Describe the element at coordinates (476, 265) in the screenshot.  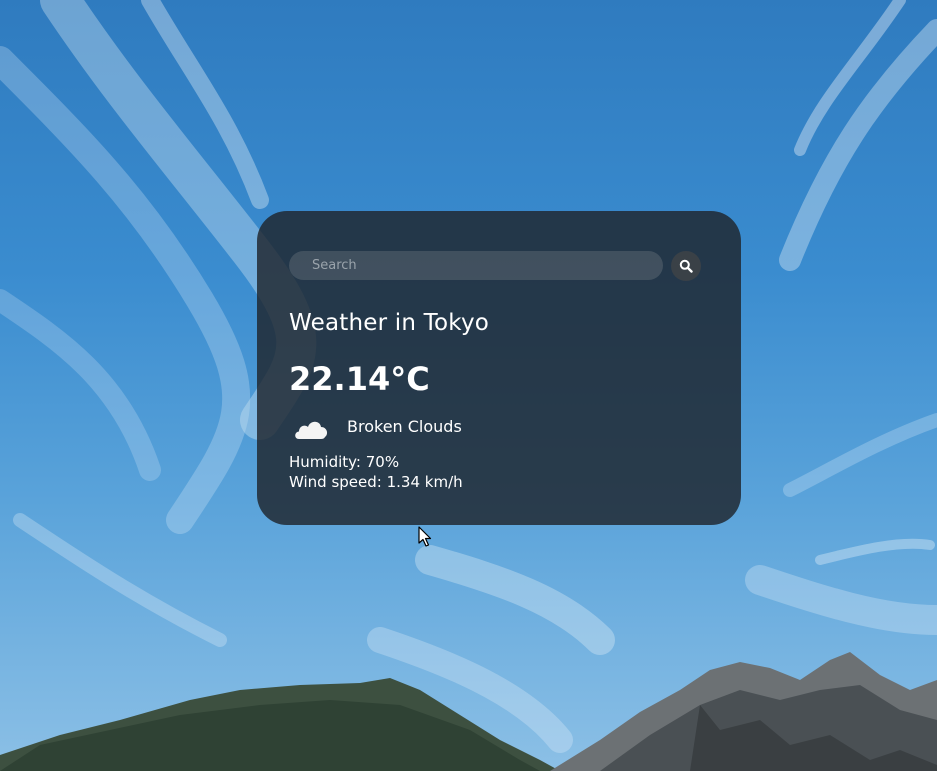
I see `search-input` at that location.